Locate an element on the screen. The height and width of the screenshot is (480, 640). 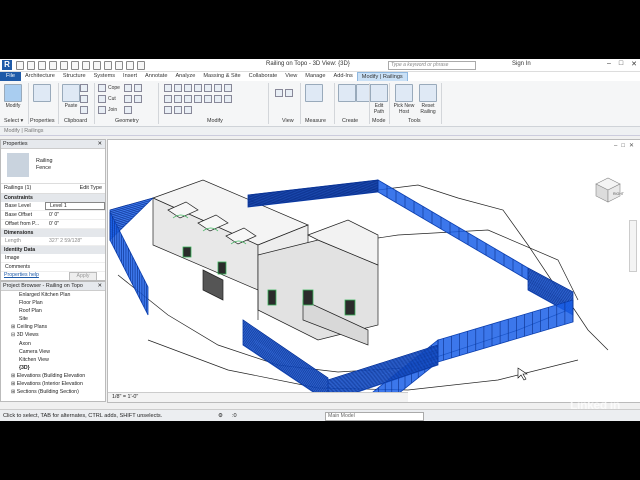
tab-systems: Systems is located at coordinates (104, 76).